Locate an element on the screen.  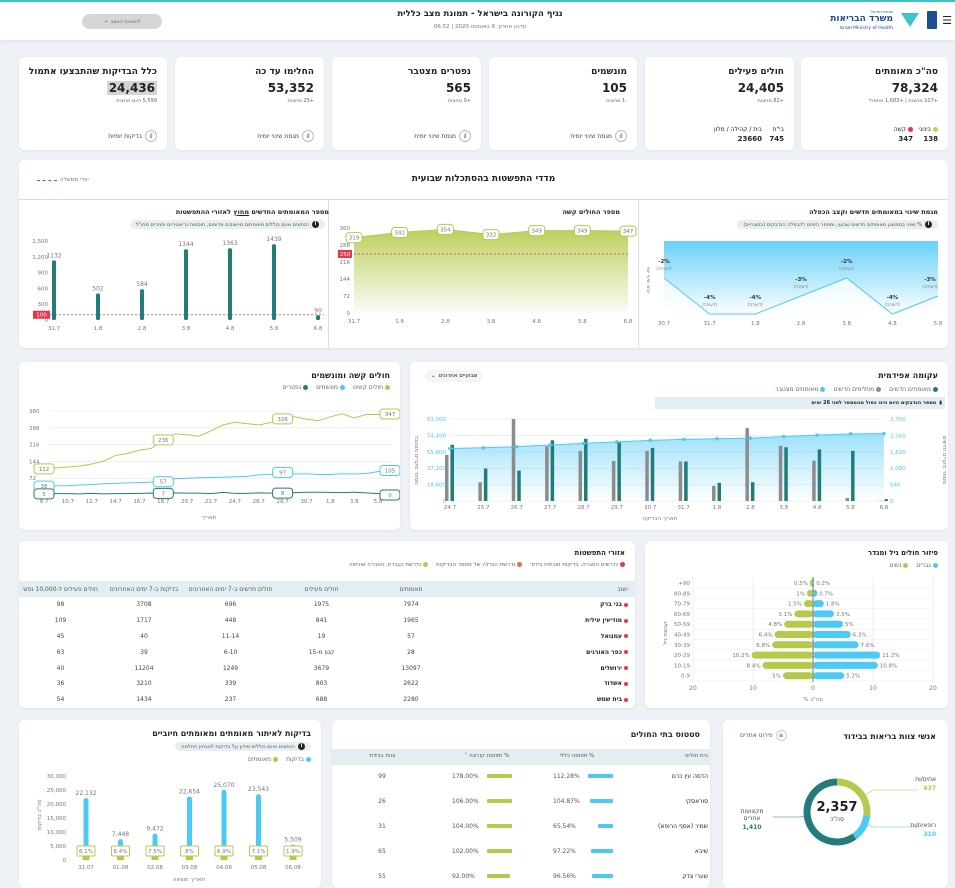
column-header: חולים פעילים is located at coordinates (321, 589).